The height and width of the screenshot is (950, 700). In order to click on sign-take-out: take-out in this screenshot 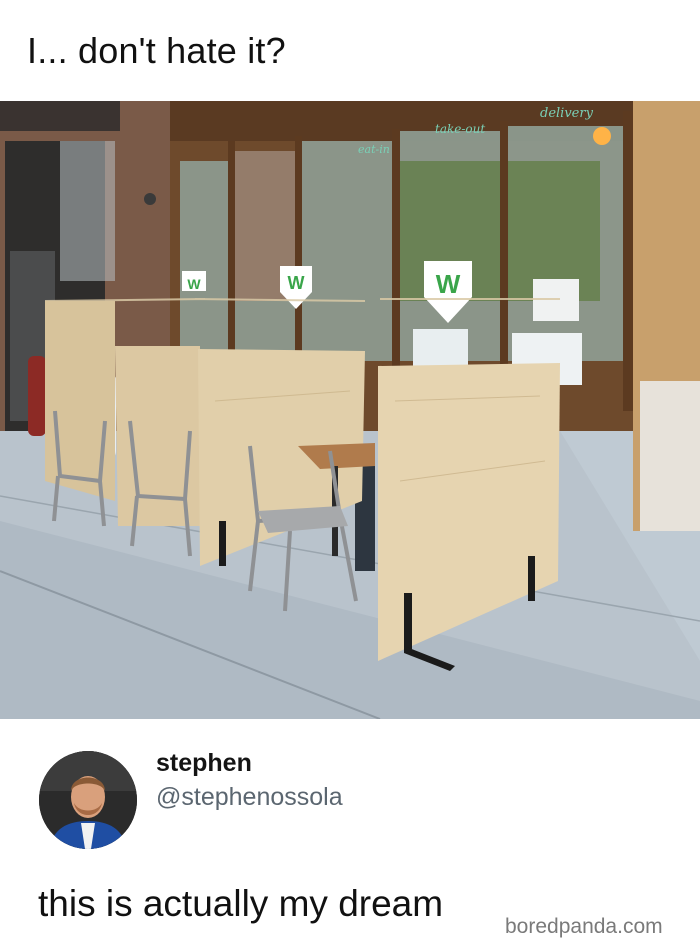, I will do `click(460, 129)`.